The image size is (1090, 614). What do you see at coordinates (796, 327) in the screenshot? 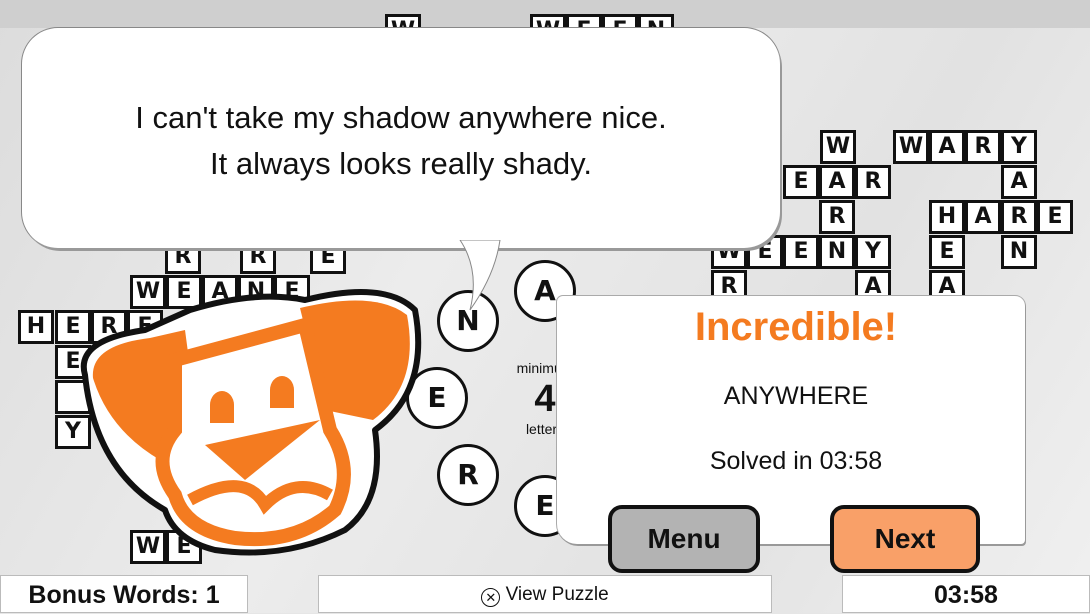
I see `result-title: Incredible!` at bounding box center [796, 327].